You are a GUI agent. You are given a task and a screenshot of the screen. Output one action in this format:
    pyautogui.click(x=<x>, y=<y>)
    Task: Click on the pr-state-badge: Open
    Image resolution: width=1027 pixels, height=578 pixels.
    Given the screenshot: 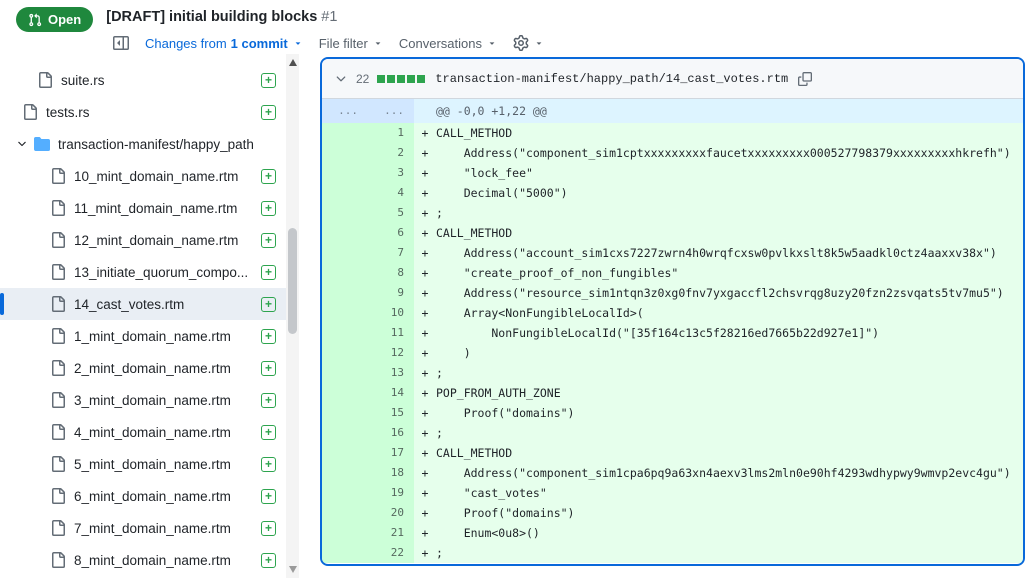 What is the action you would take?
    pyautogui.click(x=55, y=19)
    